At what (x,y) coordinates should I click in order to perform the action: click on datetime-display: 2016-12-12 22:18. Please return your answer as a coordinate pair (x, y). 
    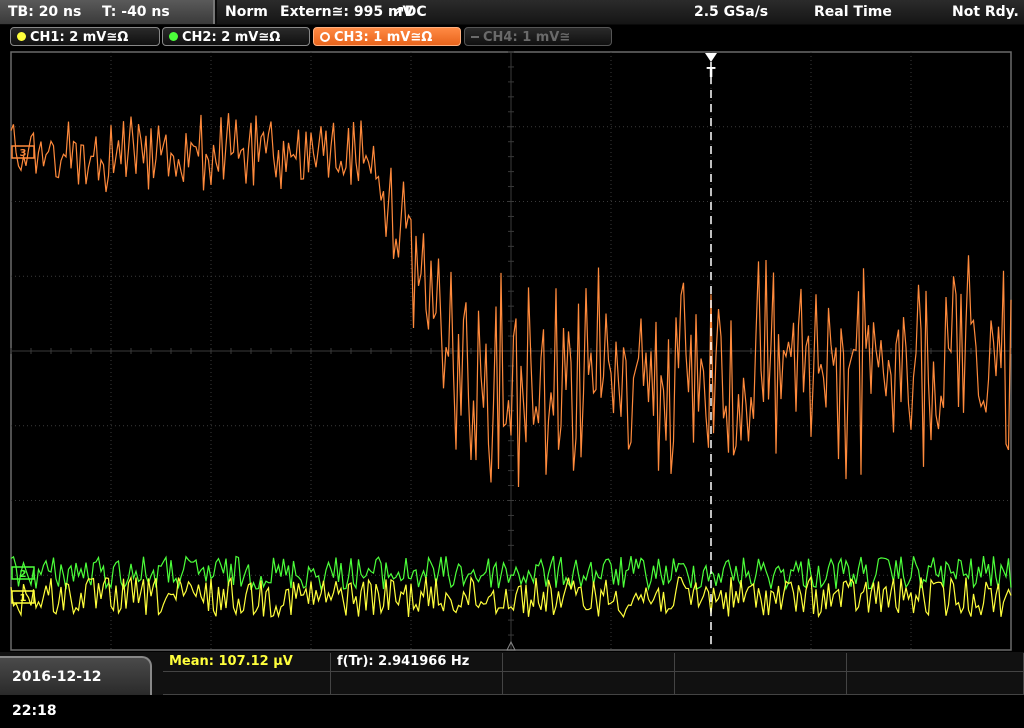
    Looking at the image, I should click on (76, 687).